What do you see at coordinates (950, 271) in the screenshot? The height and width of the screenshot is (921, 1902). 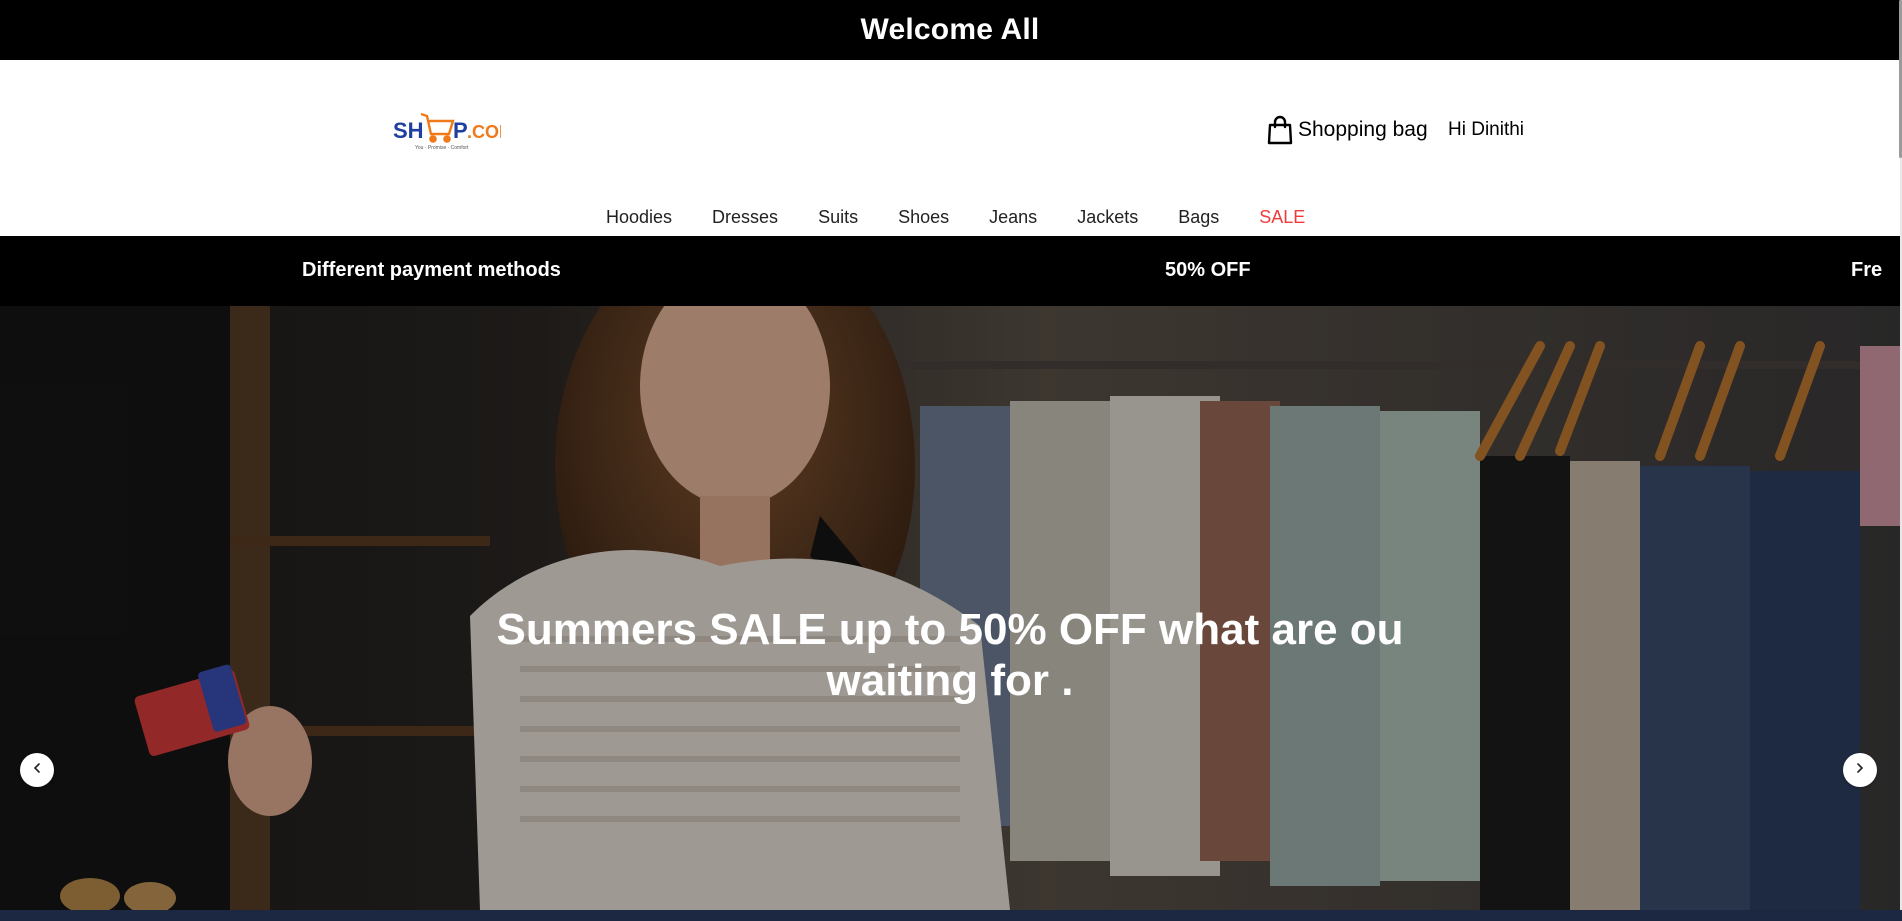 I see `promo-strip: Different payment methods 50% OFF Fre` at bounding box center [950, 271].